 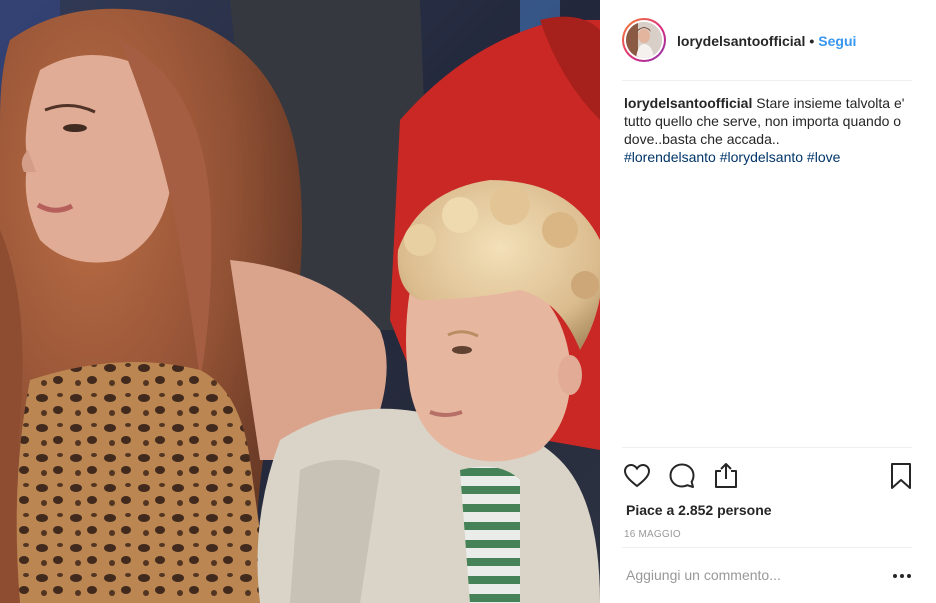 I want to click on share-icon, so click(x=726, y=476).